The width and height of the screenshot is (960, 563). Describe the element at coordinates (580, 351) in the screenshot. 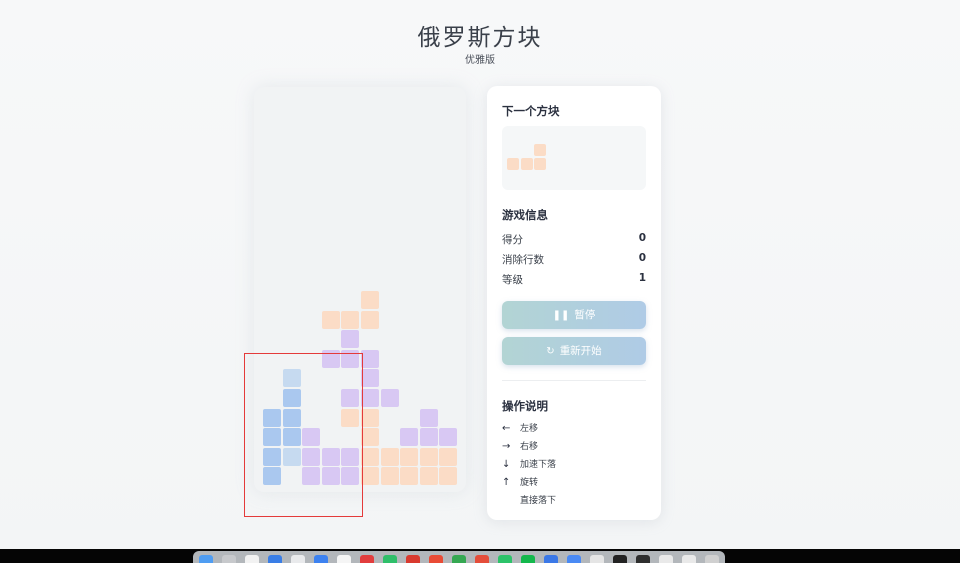

I see `restart-button-label: 重新开始` at that location.